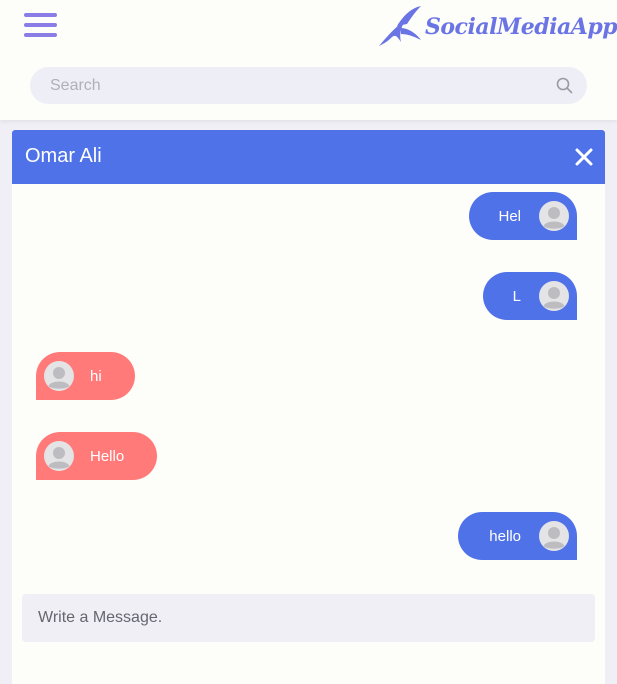  I want to click on message-text: Hel, so click(509, 216).